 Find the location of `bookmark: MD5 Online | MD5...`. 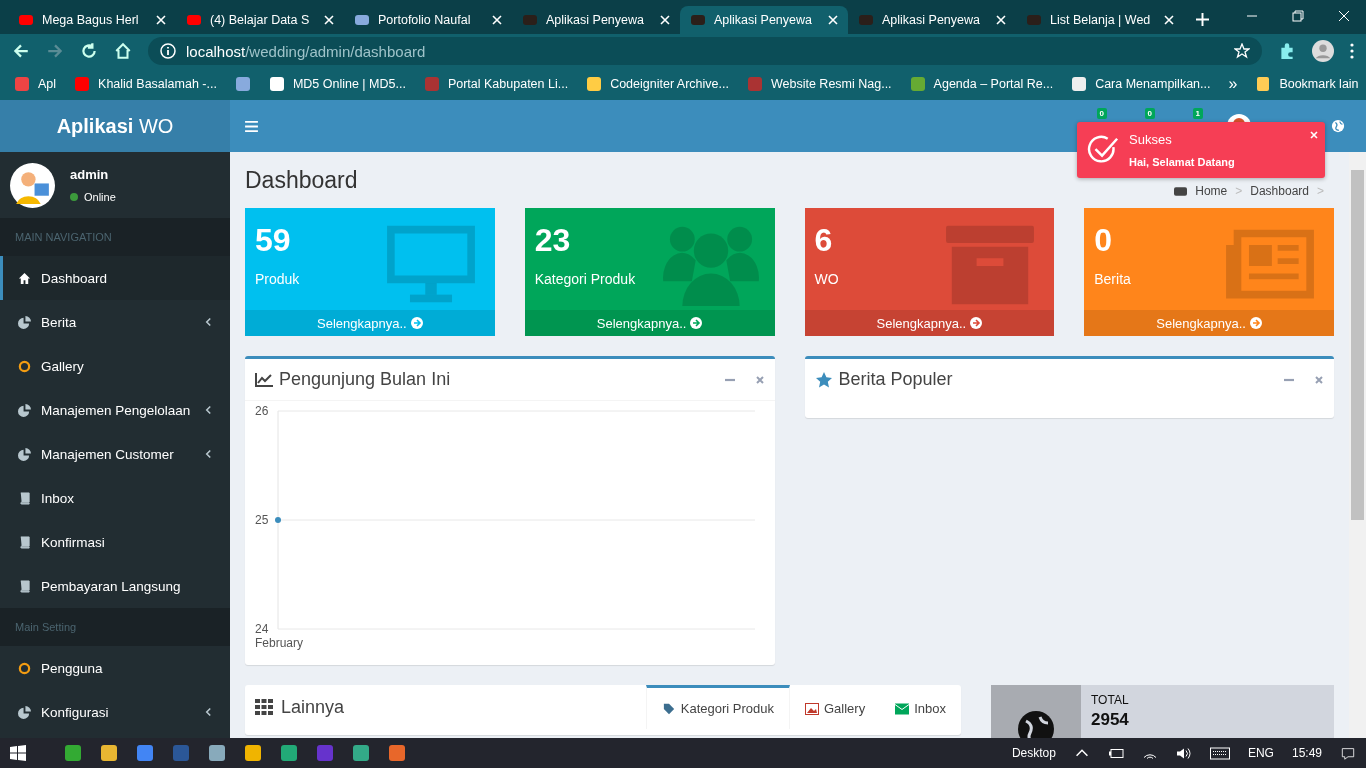

bookmark: MD5 Online | MD5... is located at coordinates (337, 84).